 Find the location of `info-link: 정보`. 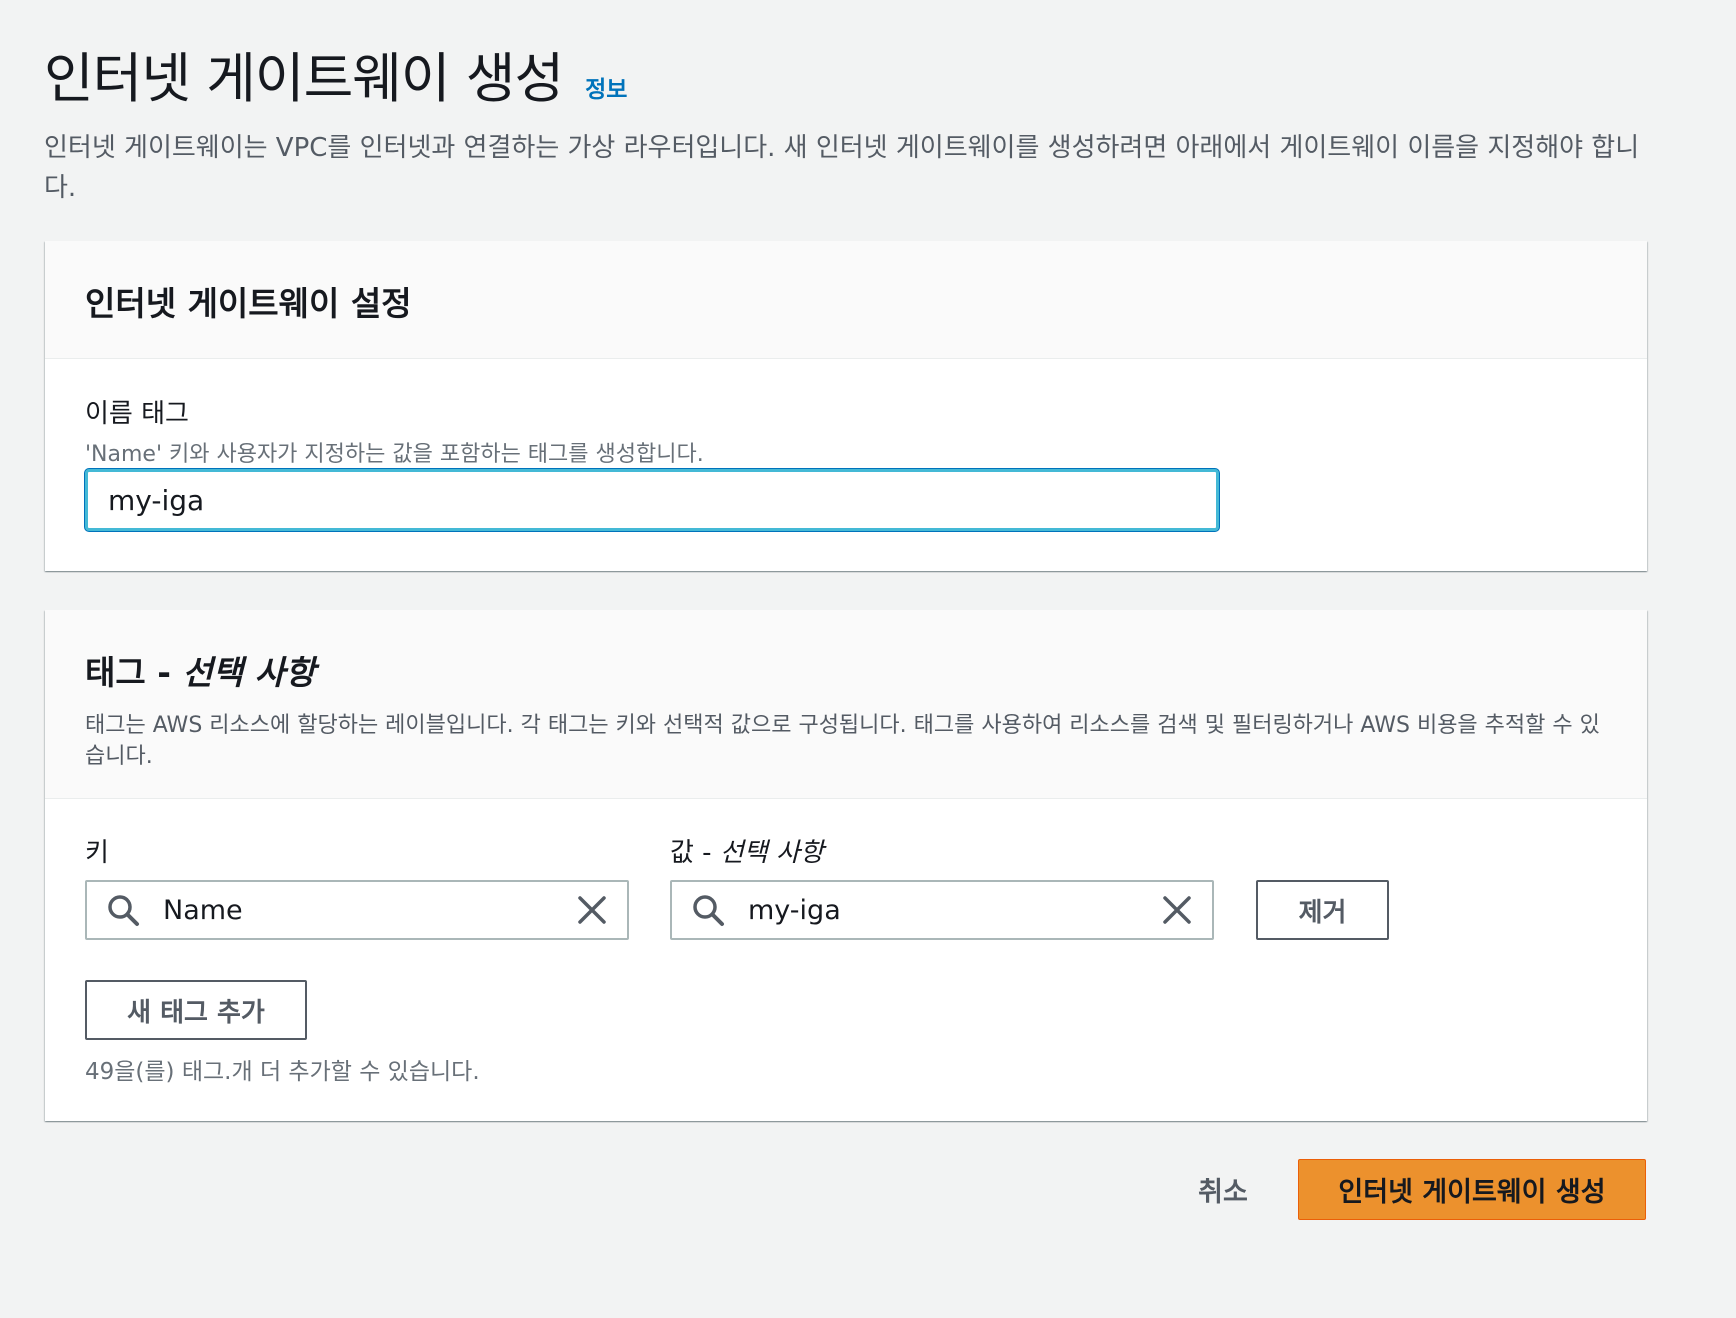

info-link: 정보 is located at coordinates (606, 87).